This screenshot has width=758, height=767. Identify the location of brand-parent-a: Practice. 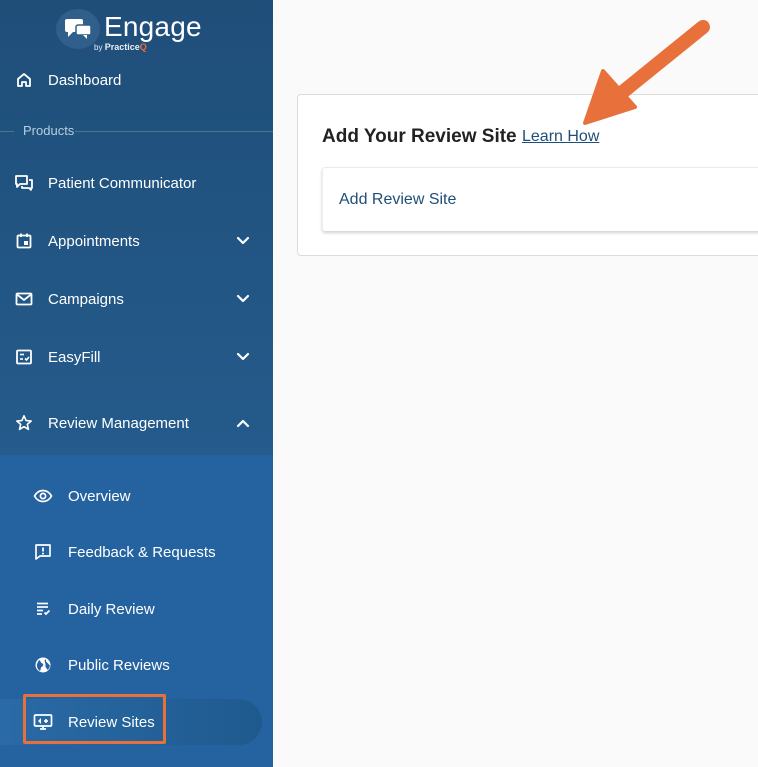
(122, 47).